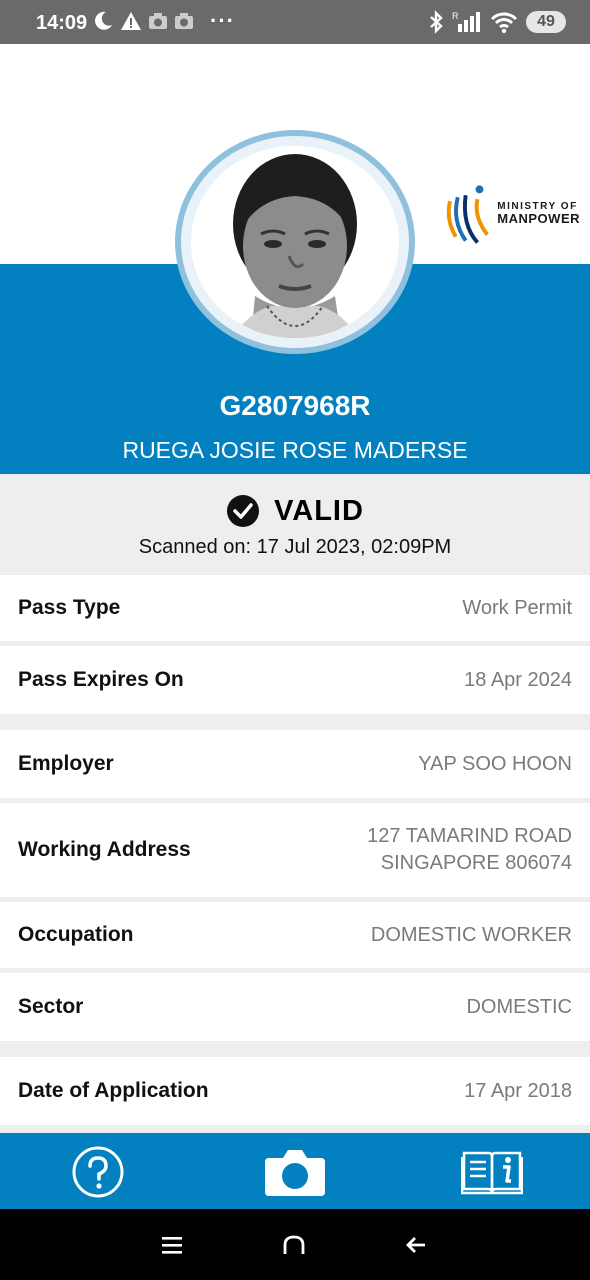 The width and height of the screenshot is (590, 1280). Describe the element at coordinates (469, 836) in the screenshot. I see `address-line-1: 127 TAMARIND ROAD` at that location.